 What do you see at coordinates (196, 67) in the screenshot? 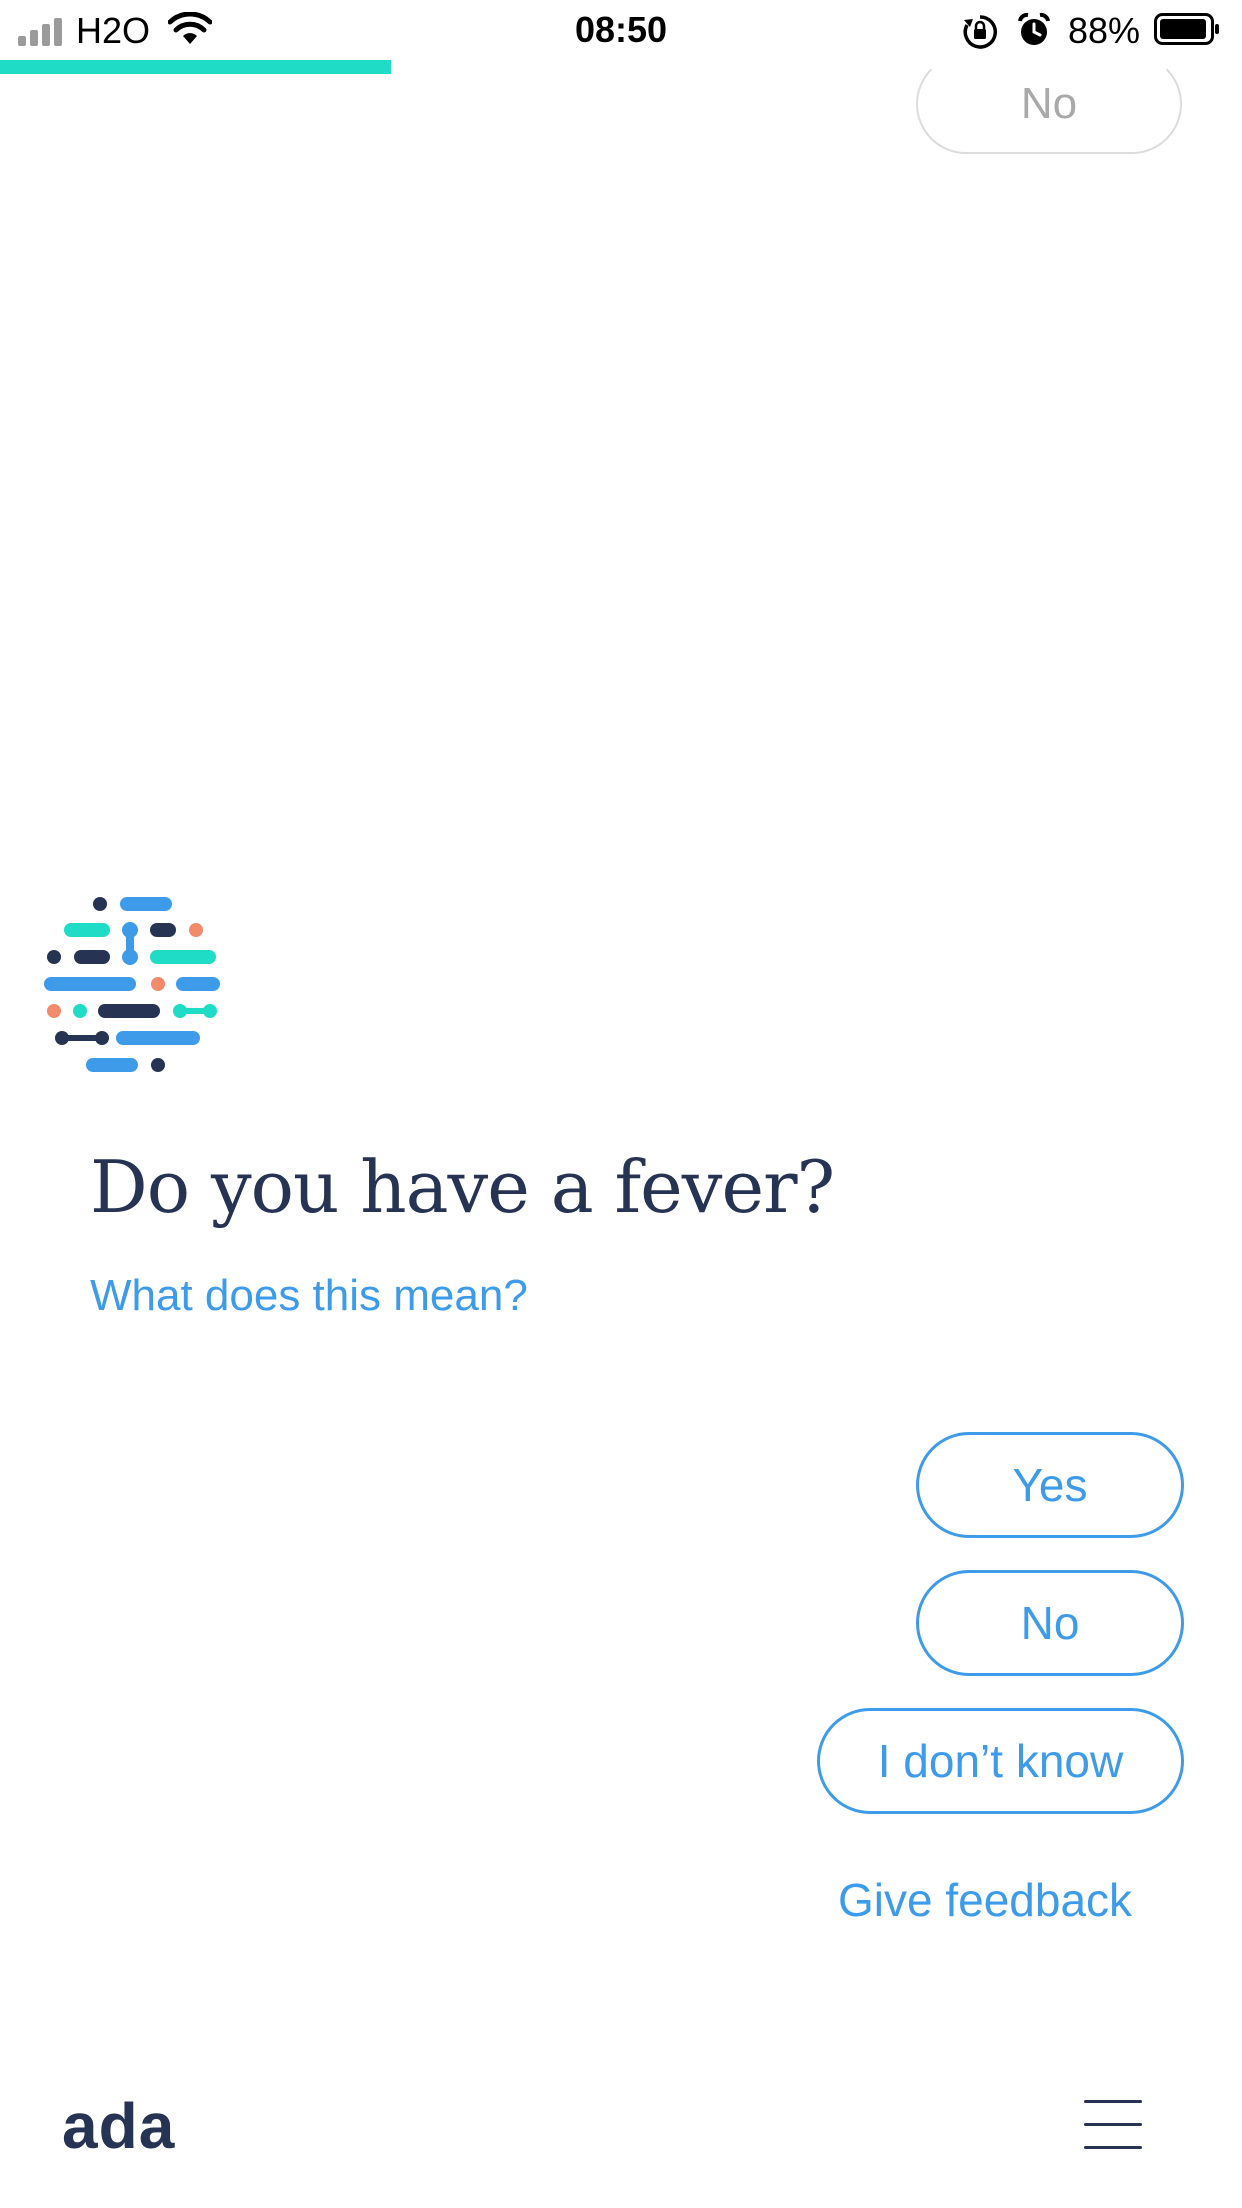
I see `progress-fill` at bounding box center [196, 67].